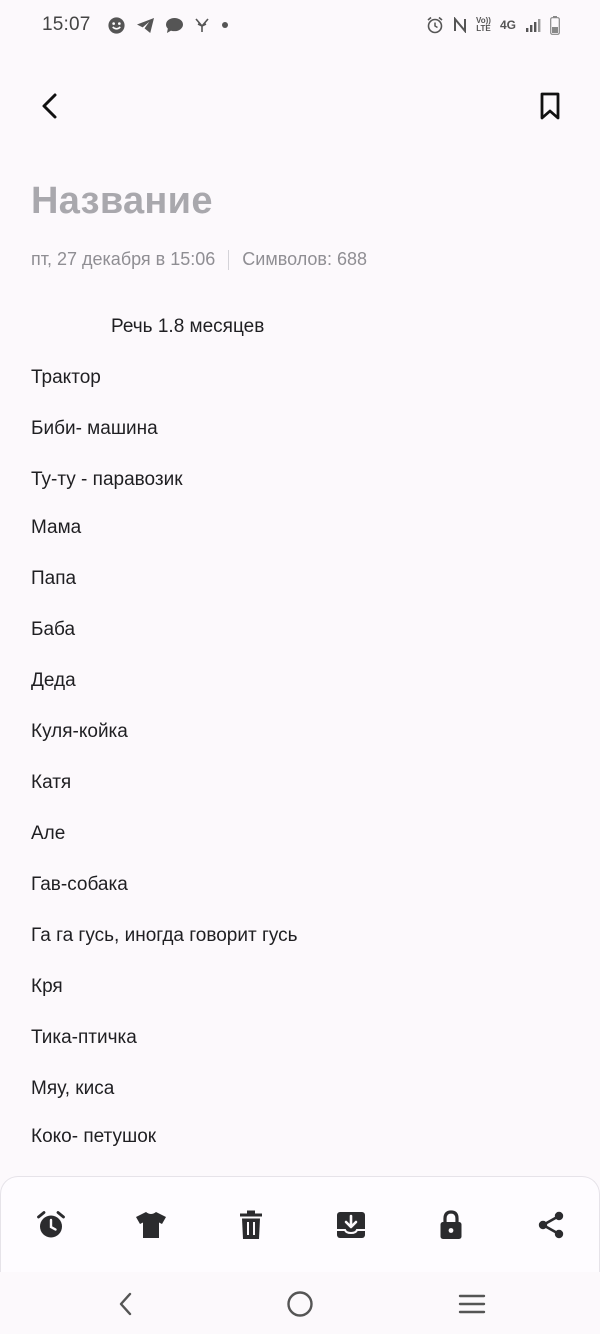 The width and height of the screenshot is (600, 1334). I want to click on note-line: Га га гусь, иногда говорит гусь, so click(164, 936).